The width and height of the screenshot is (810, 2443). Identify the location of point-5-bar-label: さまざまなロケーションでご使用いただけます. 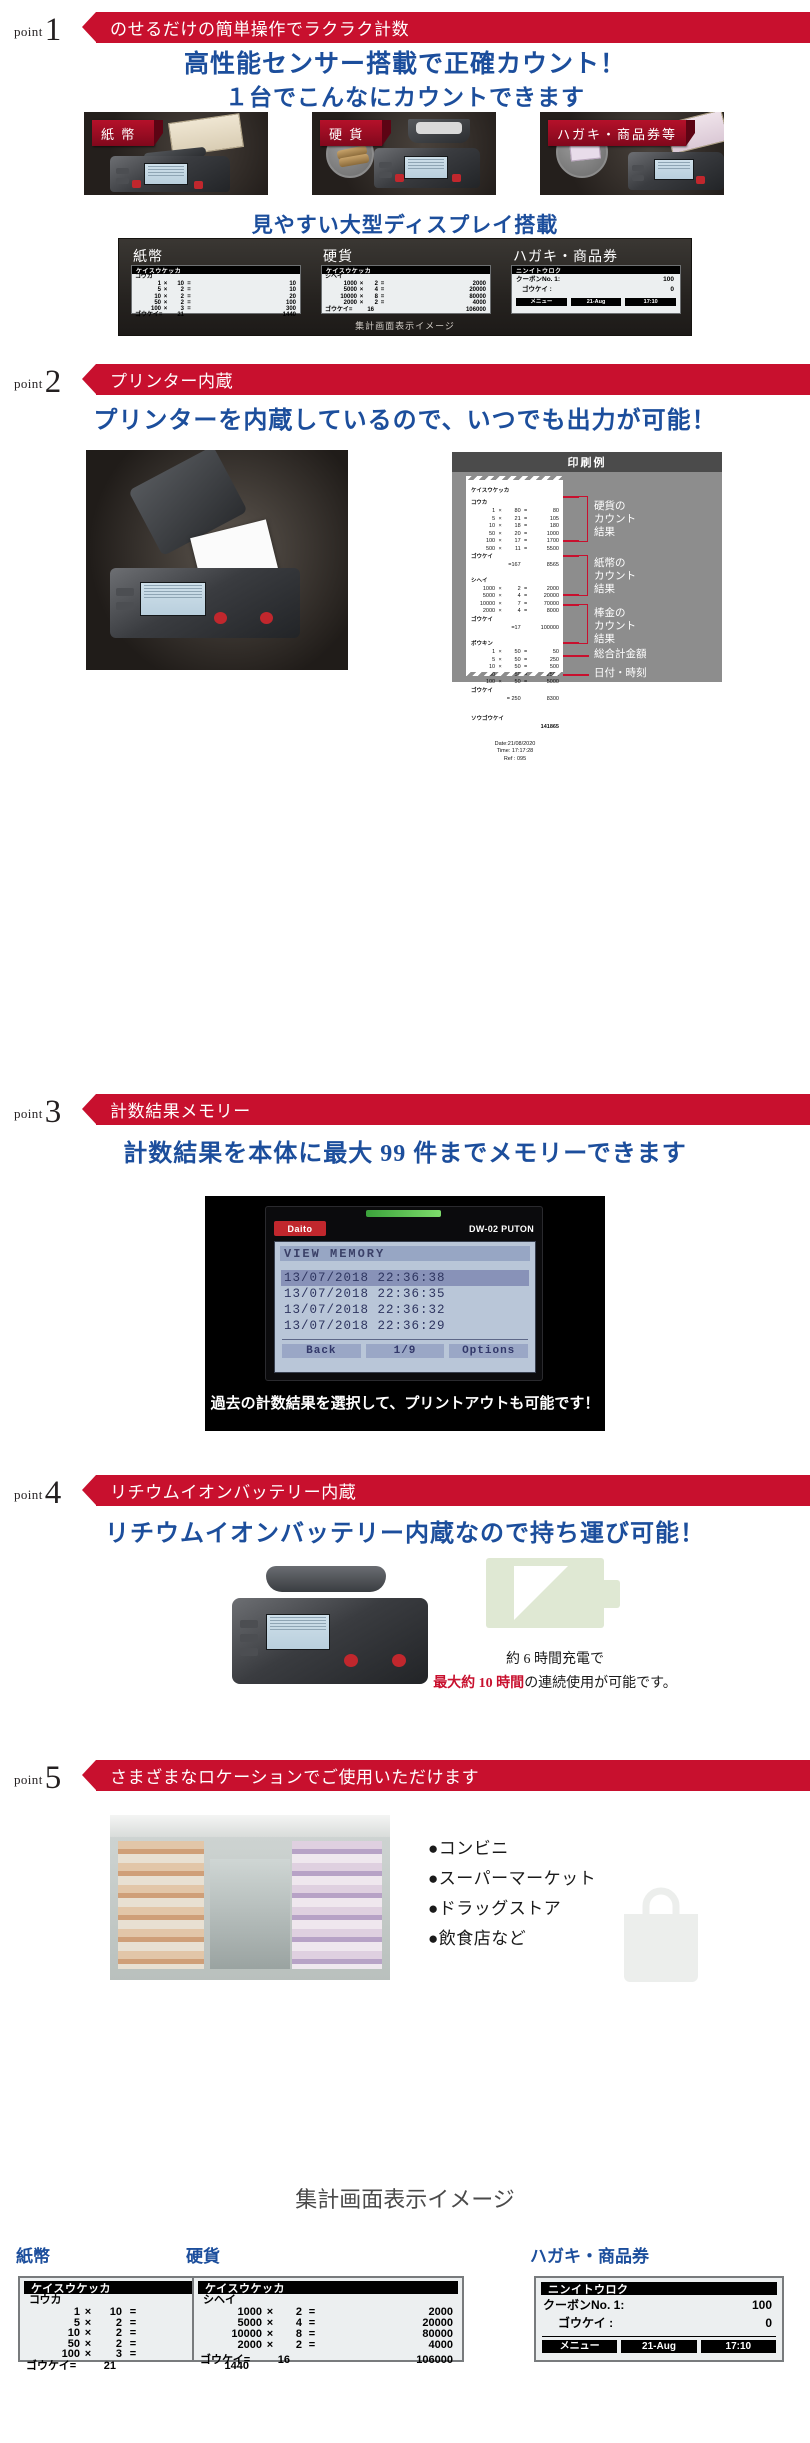
(295, 1777).